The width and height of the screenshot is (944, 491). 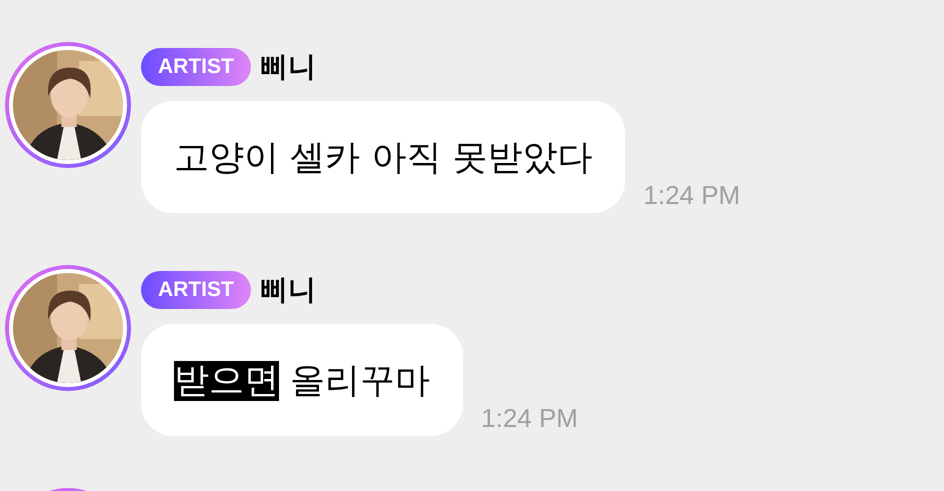 I want to click on message-text: 받으면 올리꾸마, so click(x=302, y=381).